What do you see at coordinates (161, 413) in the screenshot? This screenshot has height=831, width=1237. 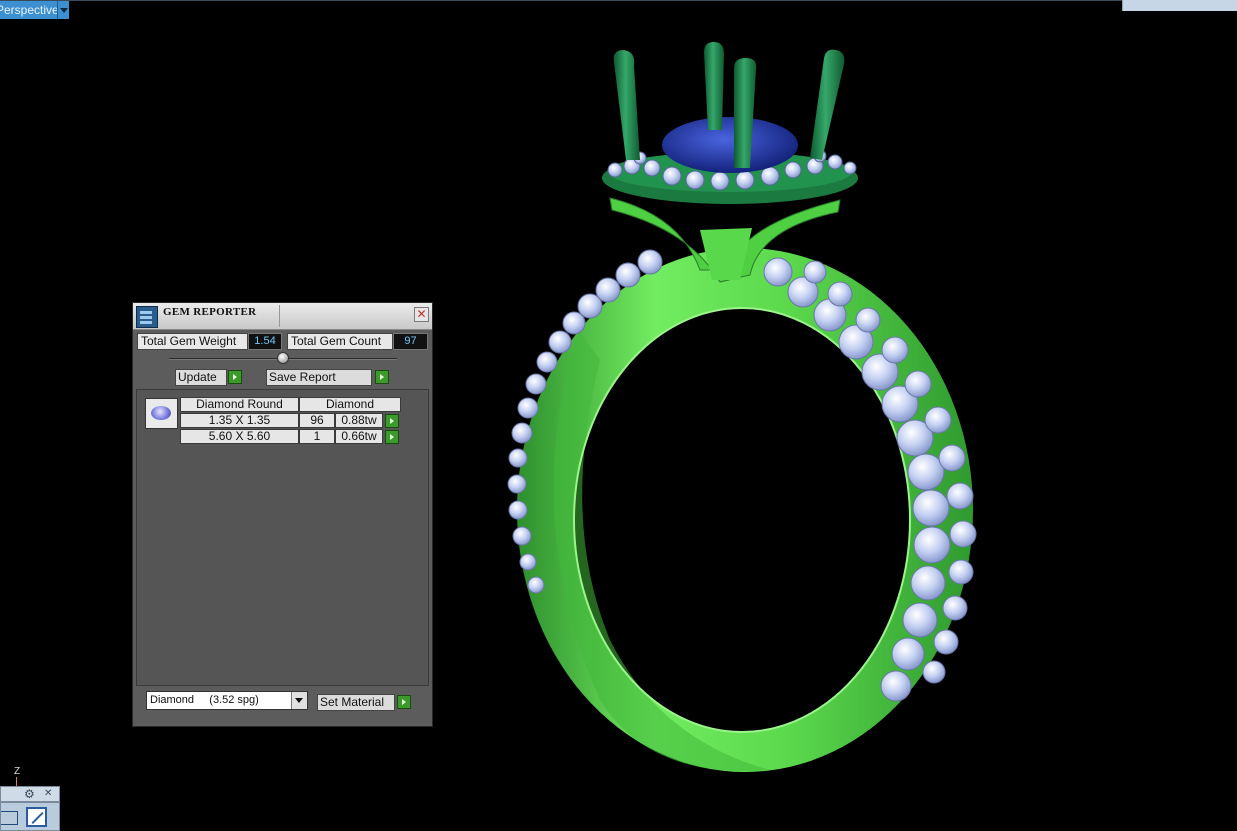 I see `round-gem-icon` at bounding box center [161, 413].